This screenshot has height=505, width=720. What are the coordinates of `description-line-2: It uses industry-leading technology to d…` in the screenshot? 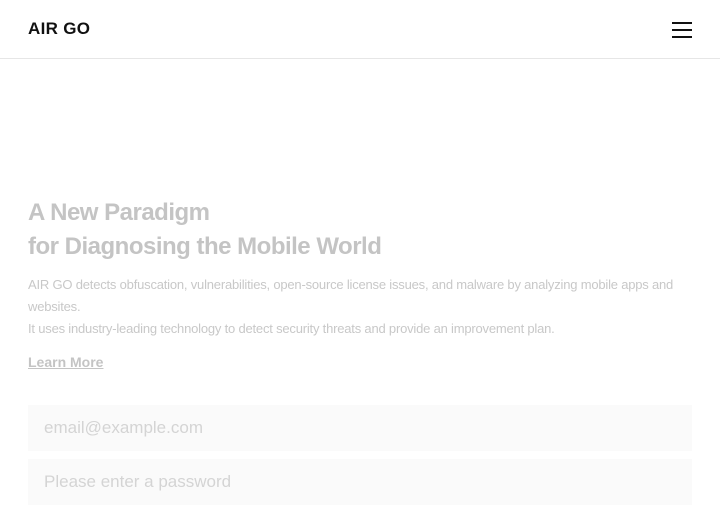 It's located at (291, 328).